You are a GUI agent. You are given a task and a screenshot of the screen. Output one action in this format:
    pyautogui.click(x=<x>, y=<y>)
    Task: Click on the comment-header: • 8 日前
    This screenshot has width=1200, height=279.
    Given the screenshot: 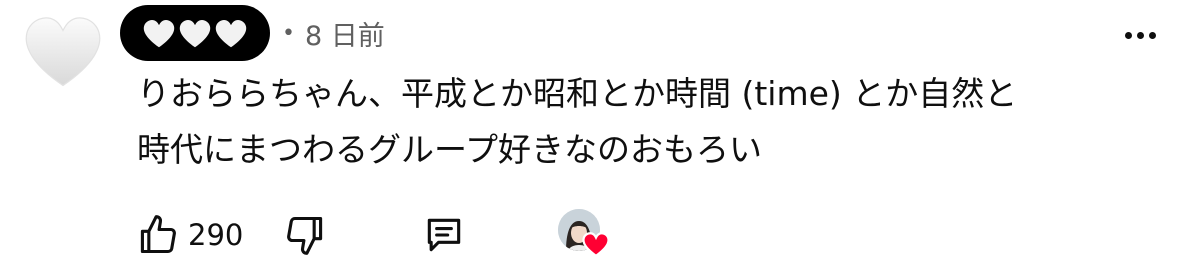 What is the action you would take?
    pyautogui.click(x=252, y=33)
    